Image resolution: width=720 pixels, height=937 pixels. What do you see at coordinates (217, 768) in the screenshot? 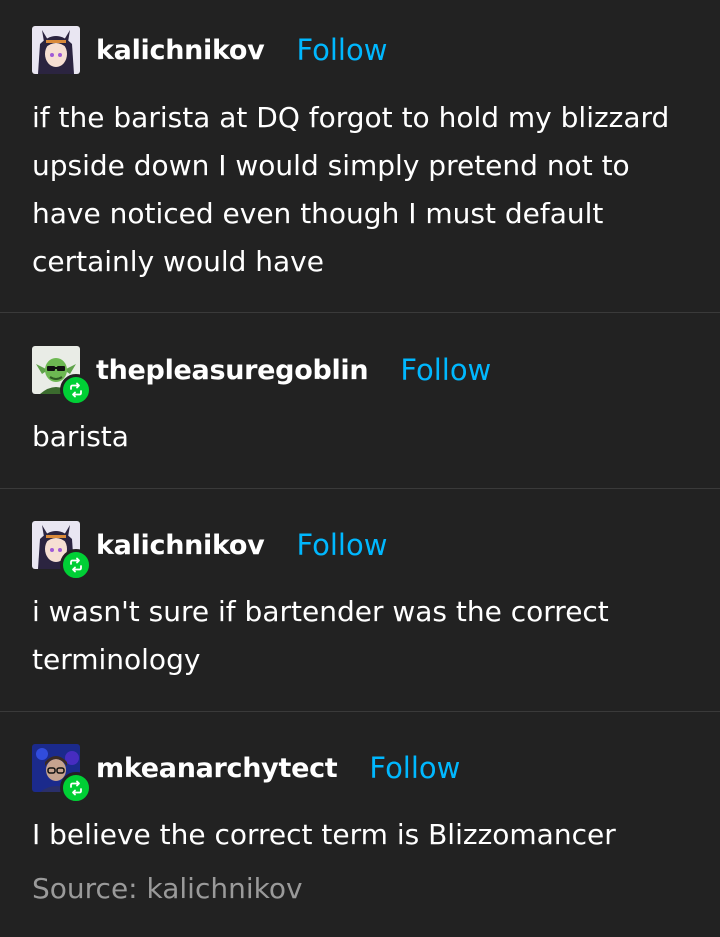
I see `username: mkeanarchytect` at bounding box center [217, 768].